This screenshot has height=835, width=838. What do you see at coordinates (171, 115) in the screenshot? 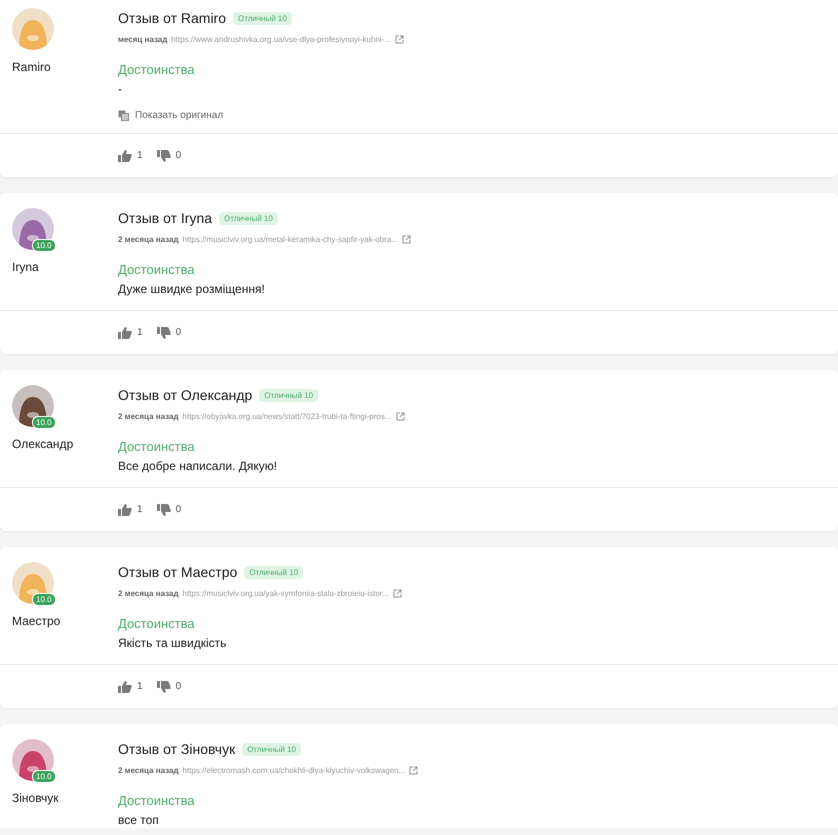
I see `show-original-button: Показать оригинал` at bounding box center [171, 115].